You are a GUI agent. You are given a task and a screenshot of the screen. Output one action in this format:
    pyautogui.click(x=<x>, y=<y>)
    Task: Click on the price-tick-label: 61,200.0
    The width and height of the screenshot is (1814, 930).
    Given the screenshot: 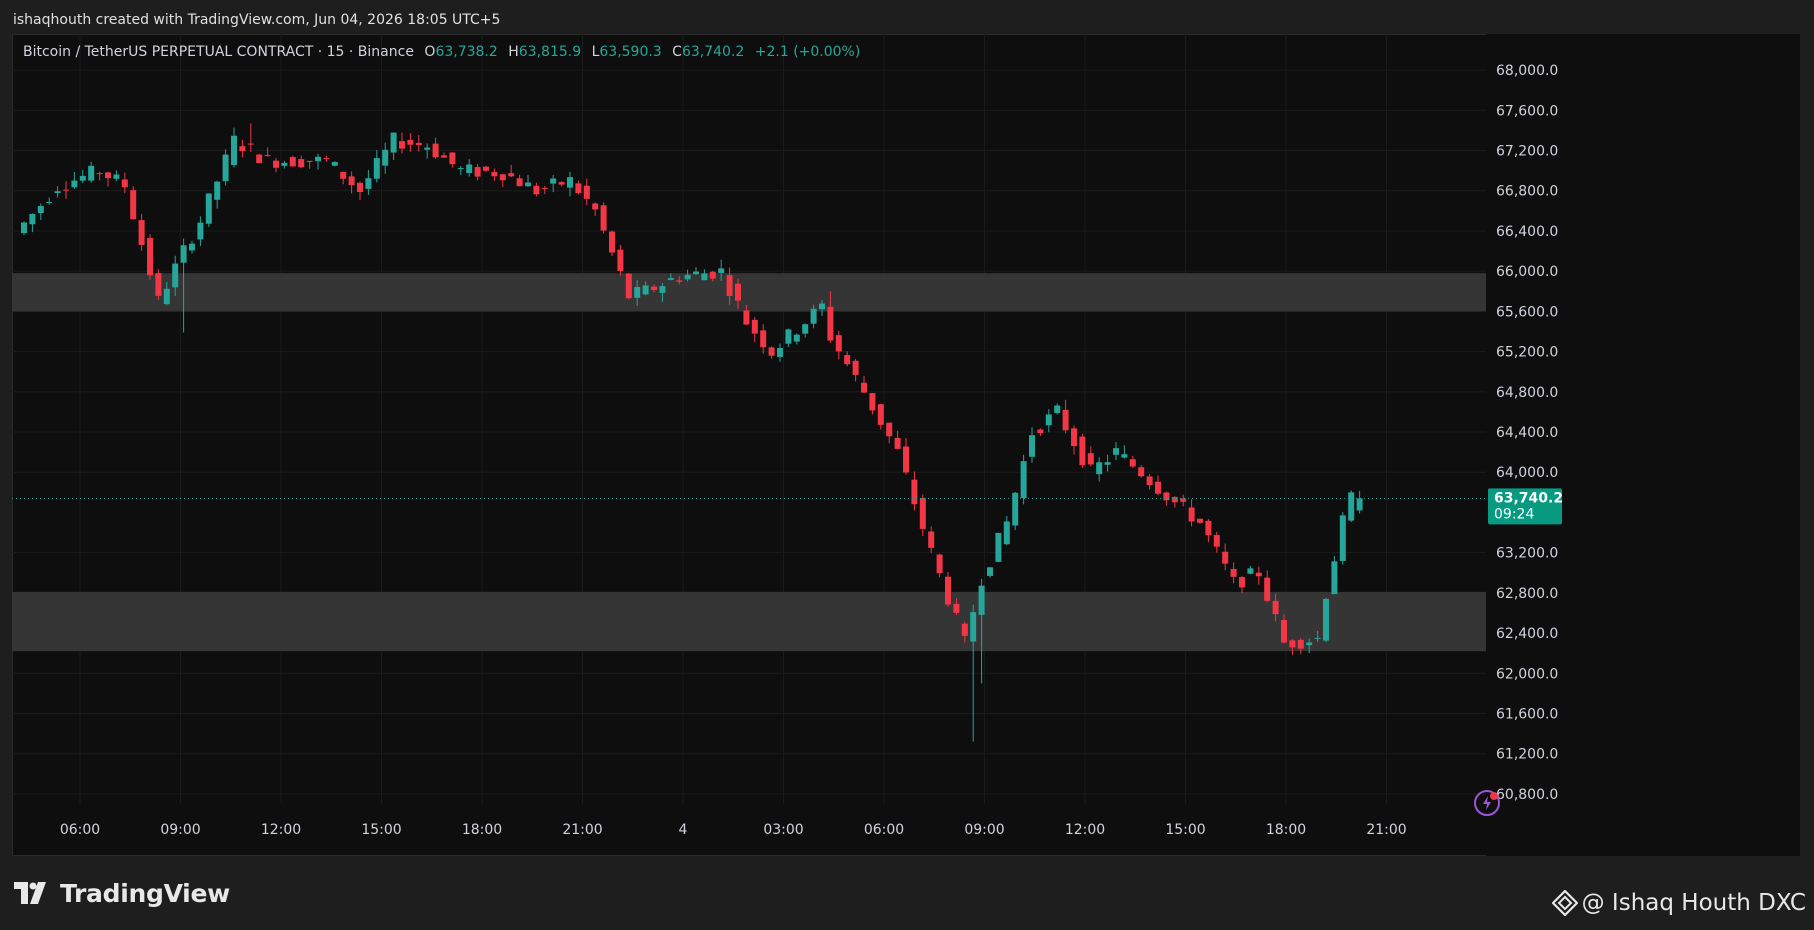 What is the action you would take?
    pyautogui.click(x=1527, y=755)
    